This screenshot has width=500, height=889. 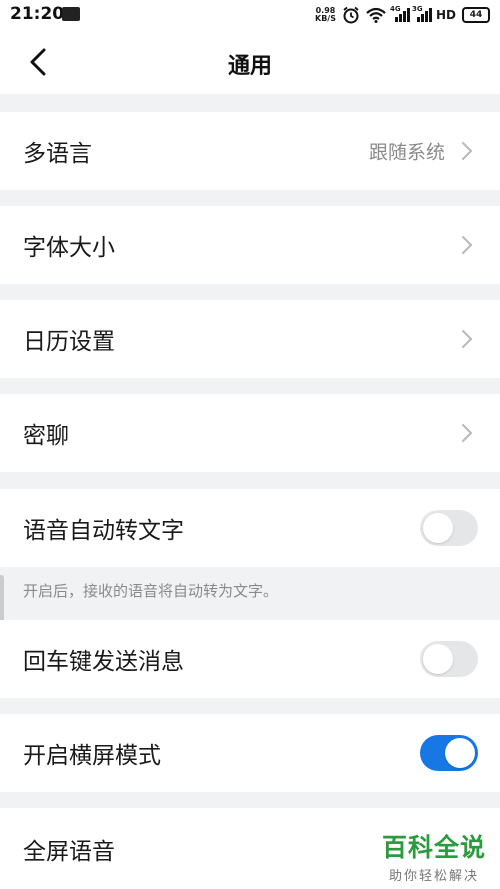 I want to click on calendar-settings-label: 日历设置, so click(x=69, y=342).